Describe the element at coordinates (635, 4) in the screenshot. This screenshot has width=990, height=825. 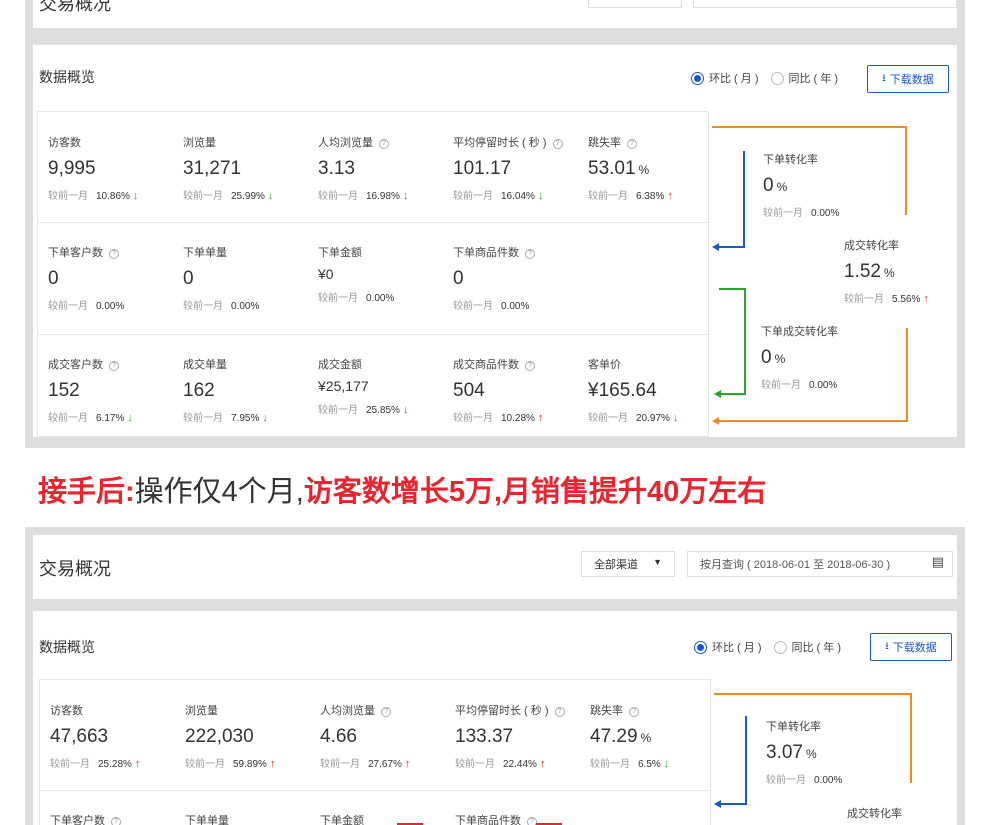
I see `channel-select` at that location.